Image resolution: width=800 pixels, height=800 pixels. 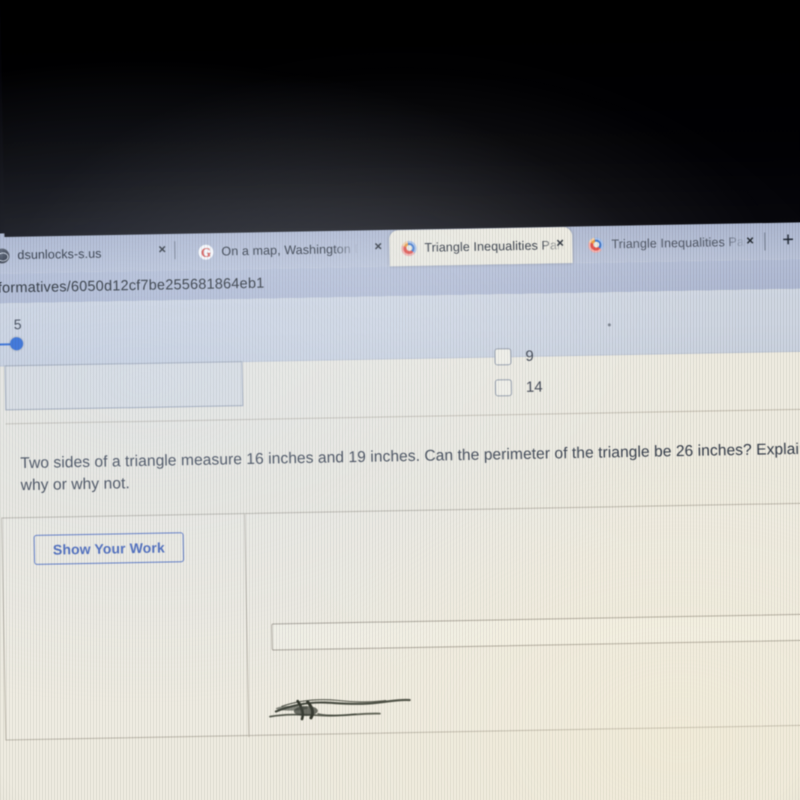 What do you see at coordinates (5, 255) in the screenshot?
I see `globe-icon` at bounding box center [5, 255].